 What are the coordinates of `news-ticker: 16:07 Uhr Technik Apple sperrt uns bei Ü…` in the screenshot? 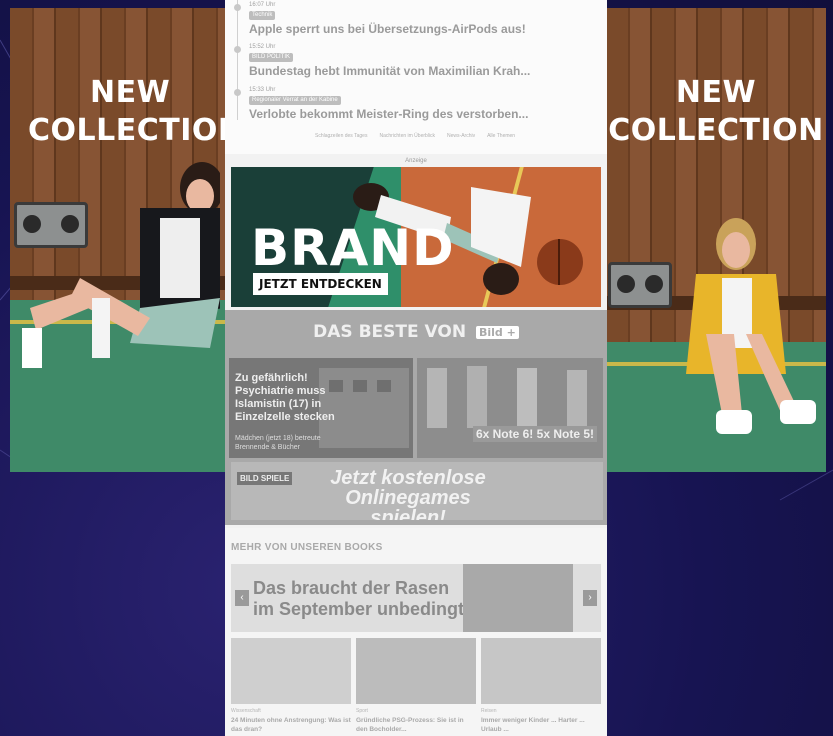 It's located at (416, 77).